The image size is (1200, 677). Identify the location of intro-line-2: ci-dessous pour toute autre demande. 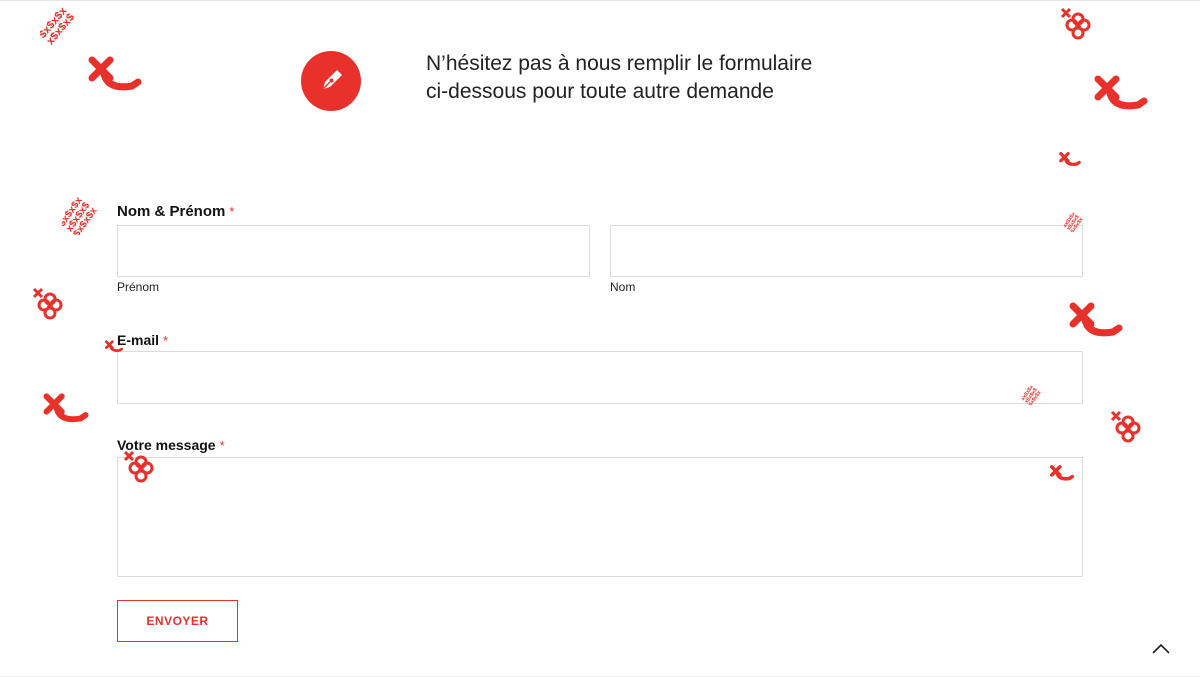
(600, 91).